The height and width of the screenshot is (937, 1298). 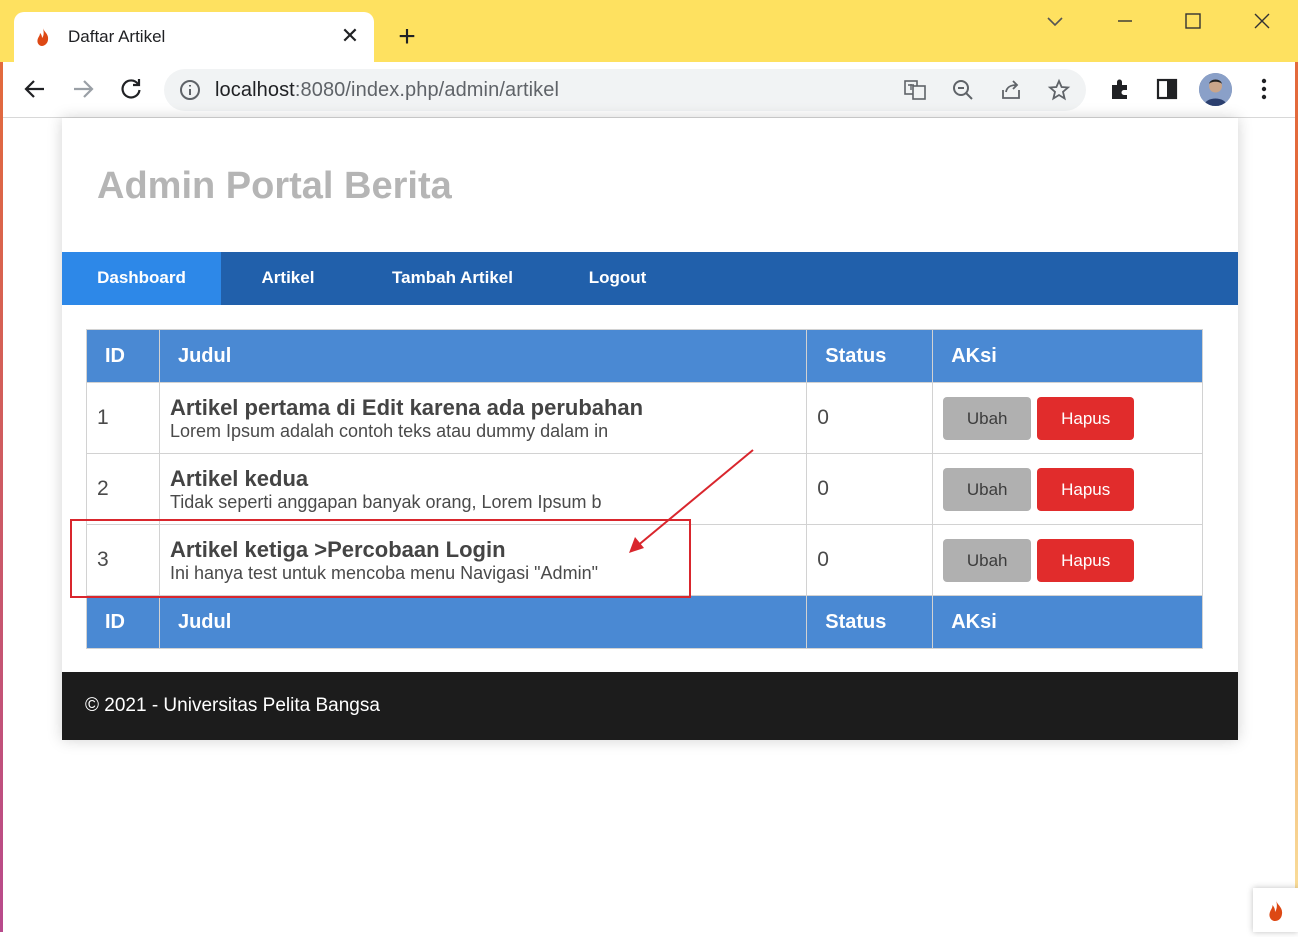 What do you see at coordinates (274, 186) in the screenshot?
I see `site-title: Admin Portal Berita` at bounding box center [274, 186].